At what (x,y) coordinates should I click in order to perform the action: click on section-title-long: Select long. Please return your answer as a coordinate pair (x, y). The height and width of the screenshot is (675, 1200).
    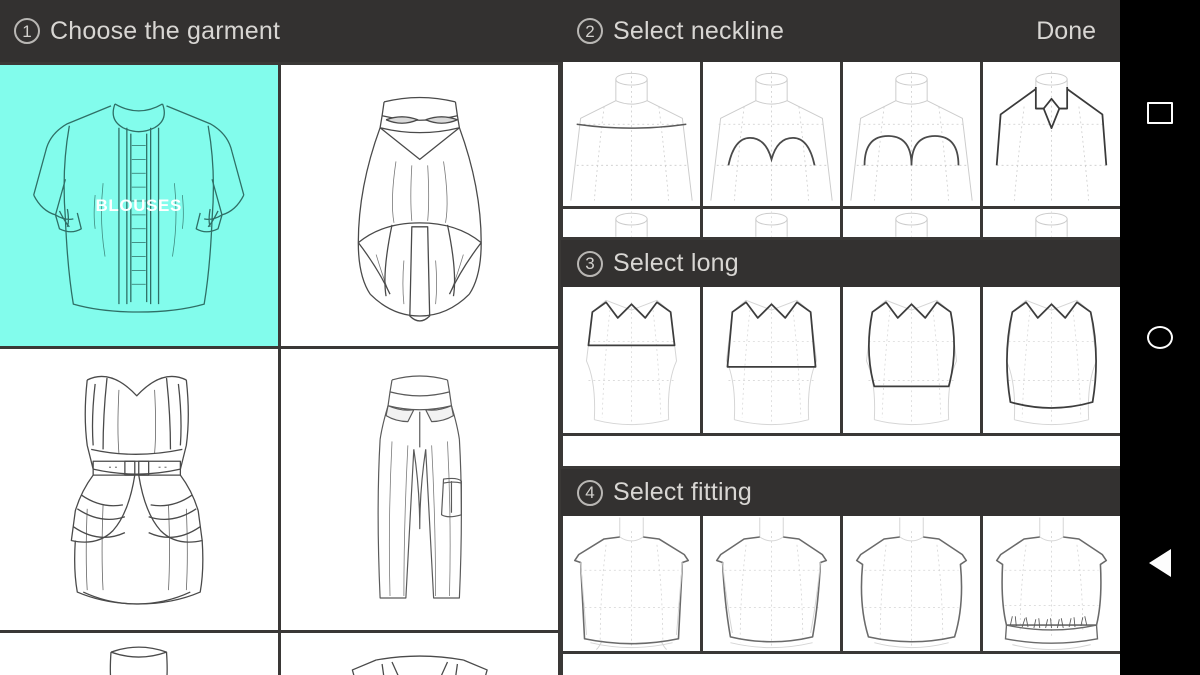
    Looking at the image, I should click on (676, 263).